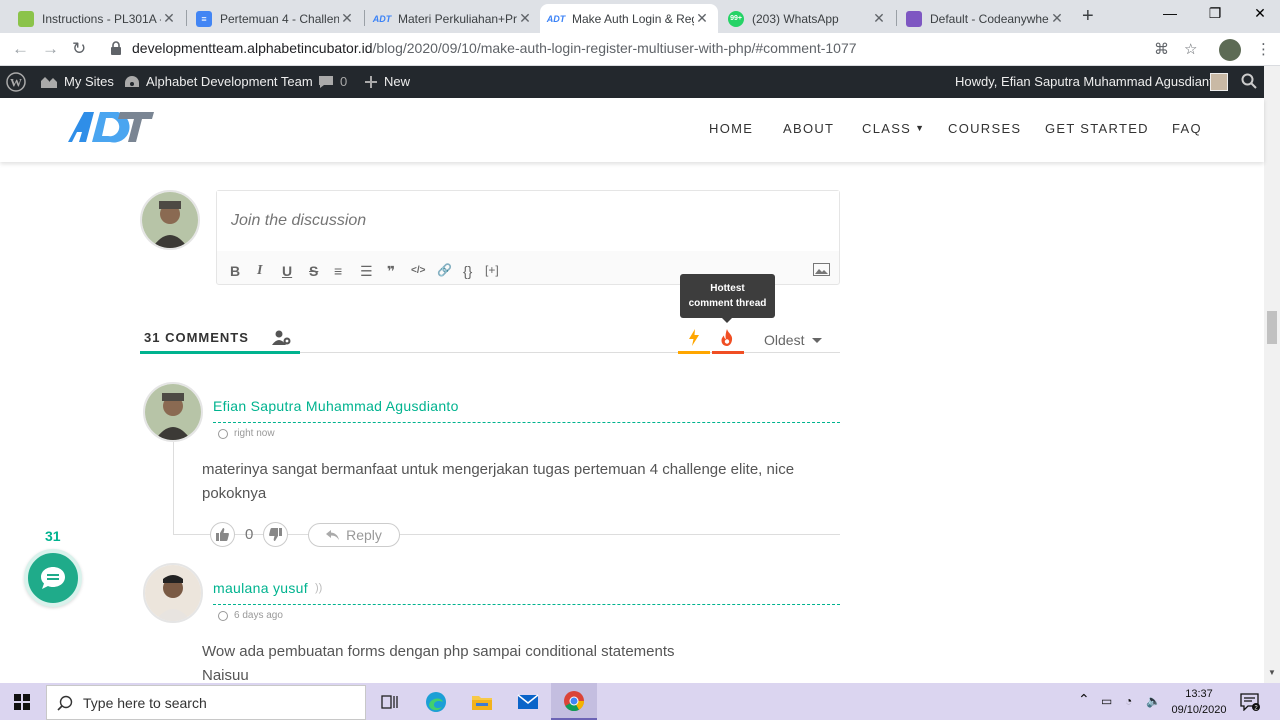 The image size is (1280, 720). What do you see at coordinates (313, 271) in the screenshot?
I see `strikethrough-icon: S` at bounding box center [313, 271].